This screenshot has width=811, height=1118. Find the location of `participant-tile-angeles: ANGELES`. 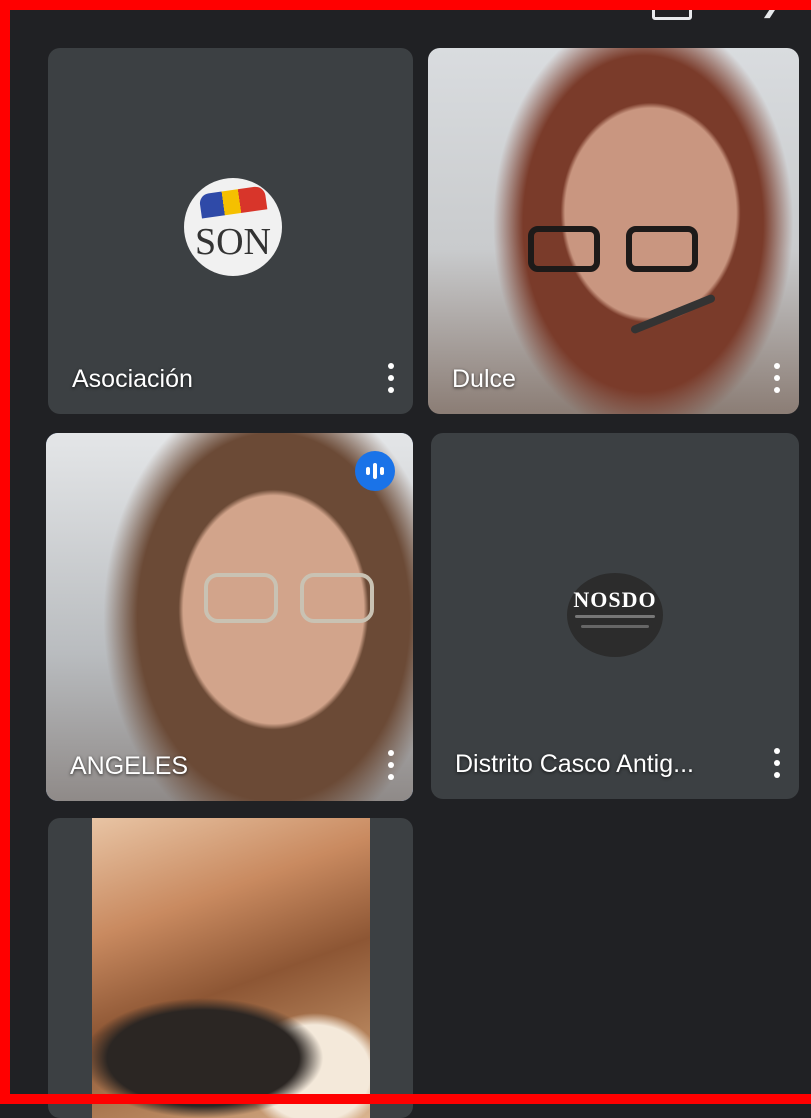

participant-tile-angeles: ANGELES is located at coordinates (229, 617).